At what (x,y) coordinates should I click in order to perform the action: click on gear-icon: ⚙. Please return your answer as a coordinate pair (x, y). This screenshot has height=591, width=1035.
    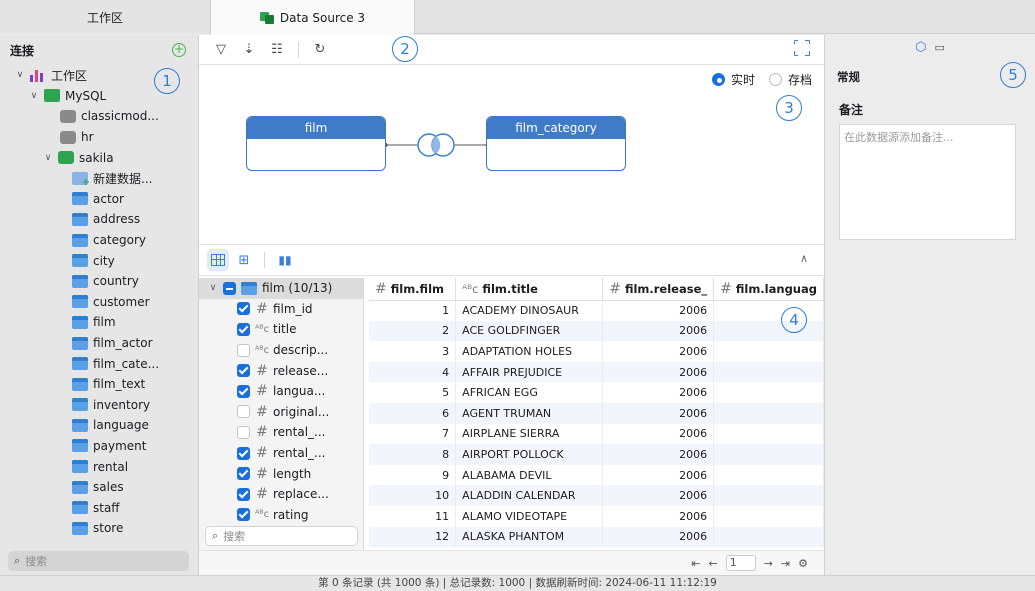
    Looking at the image, I should click on (803, 563).